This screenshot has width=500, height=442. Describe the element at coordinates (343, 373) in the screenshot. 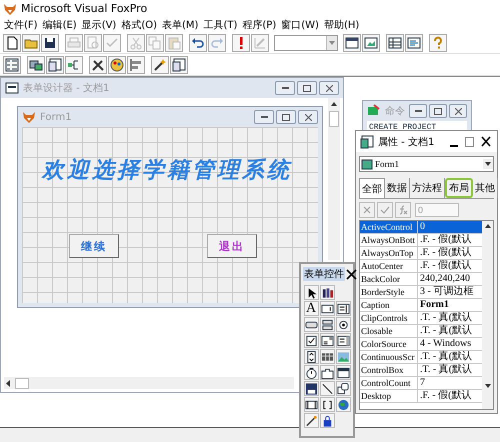

I see `ole-container-icon` at that location.